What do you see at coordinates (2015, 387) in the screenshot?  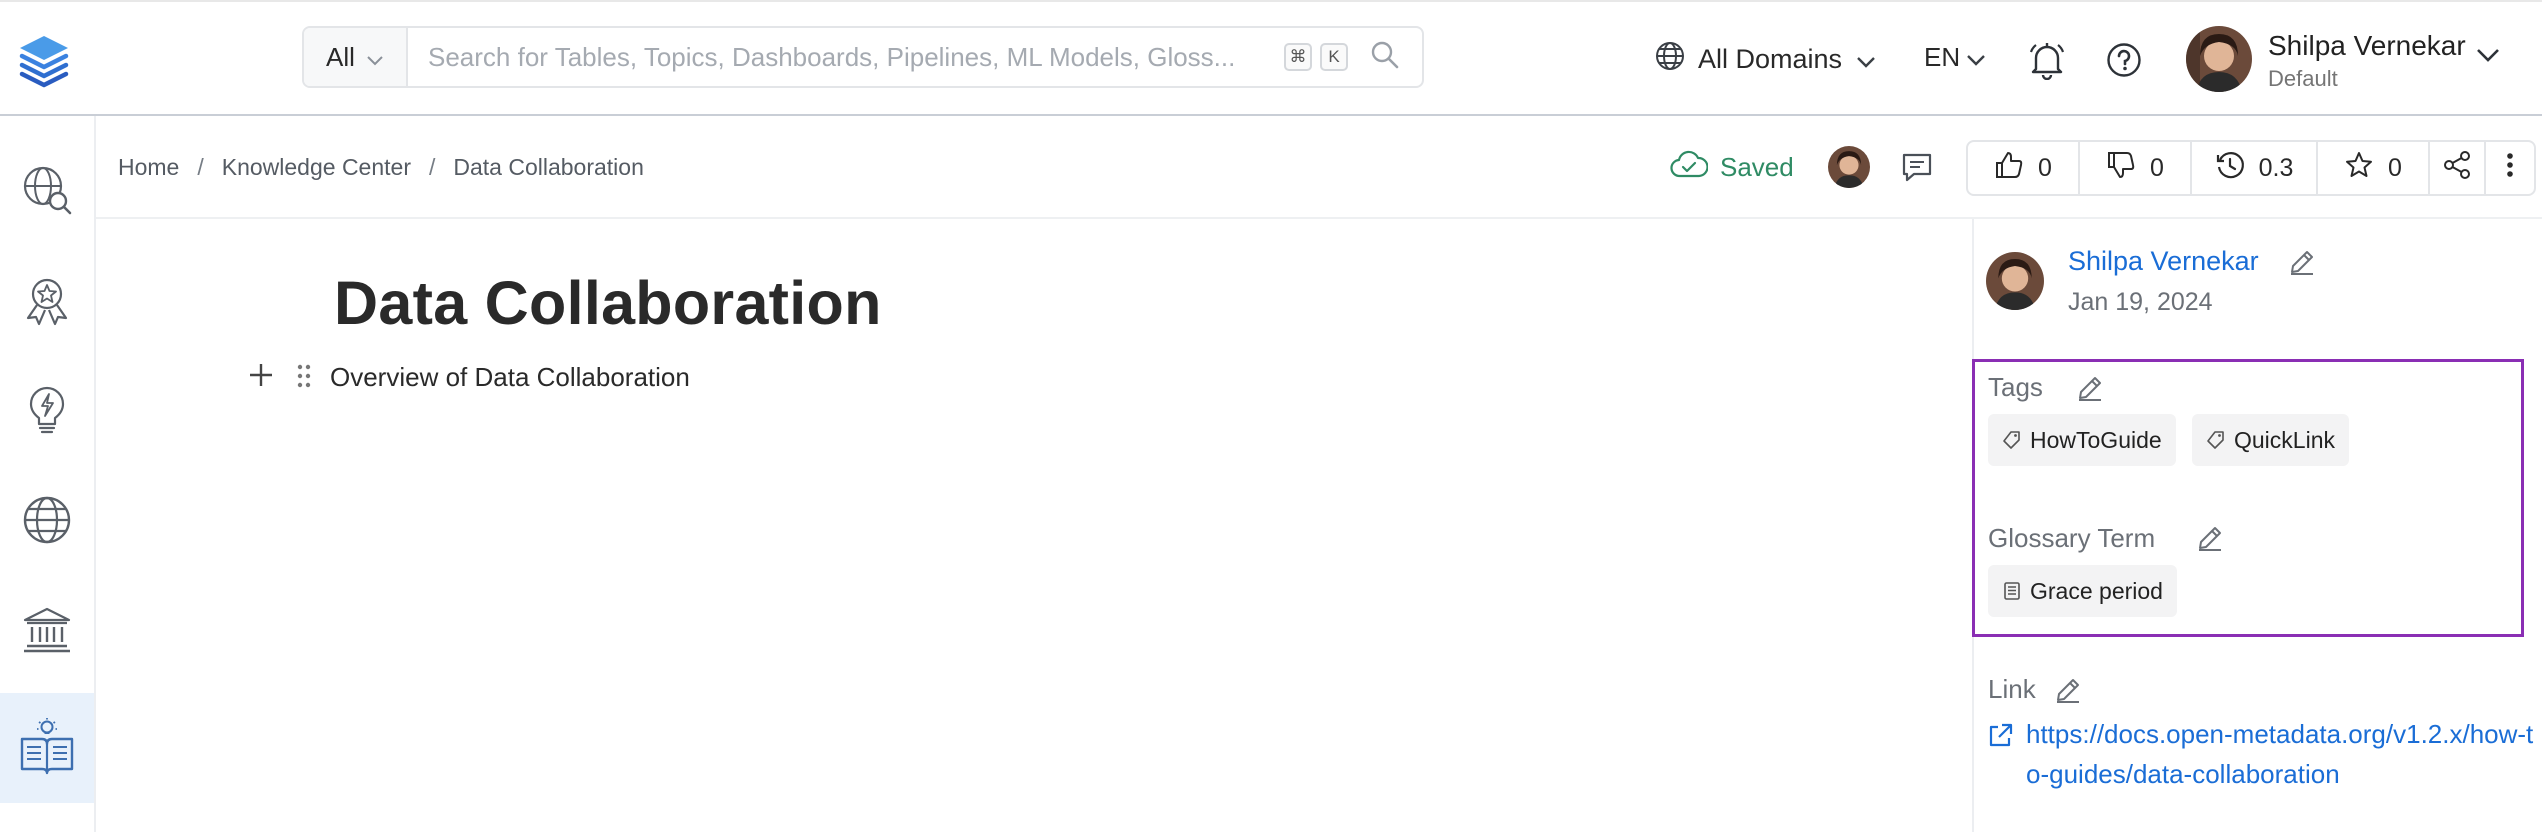 I see `tags-label: Tags` at bounding box center [2015, 387].